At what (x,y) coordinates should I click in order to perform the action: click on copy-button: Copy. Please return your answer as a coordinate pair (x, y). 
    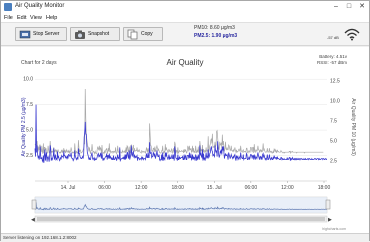
    Looking at the image, I should click on (143, 34).